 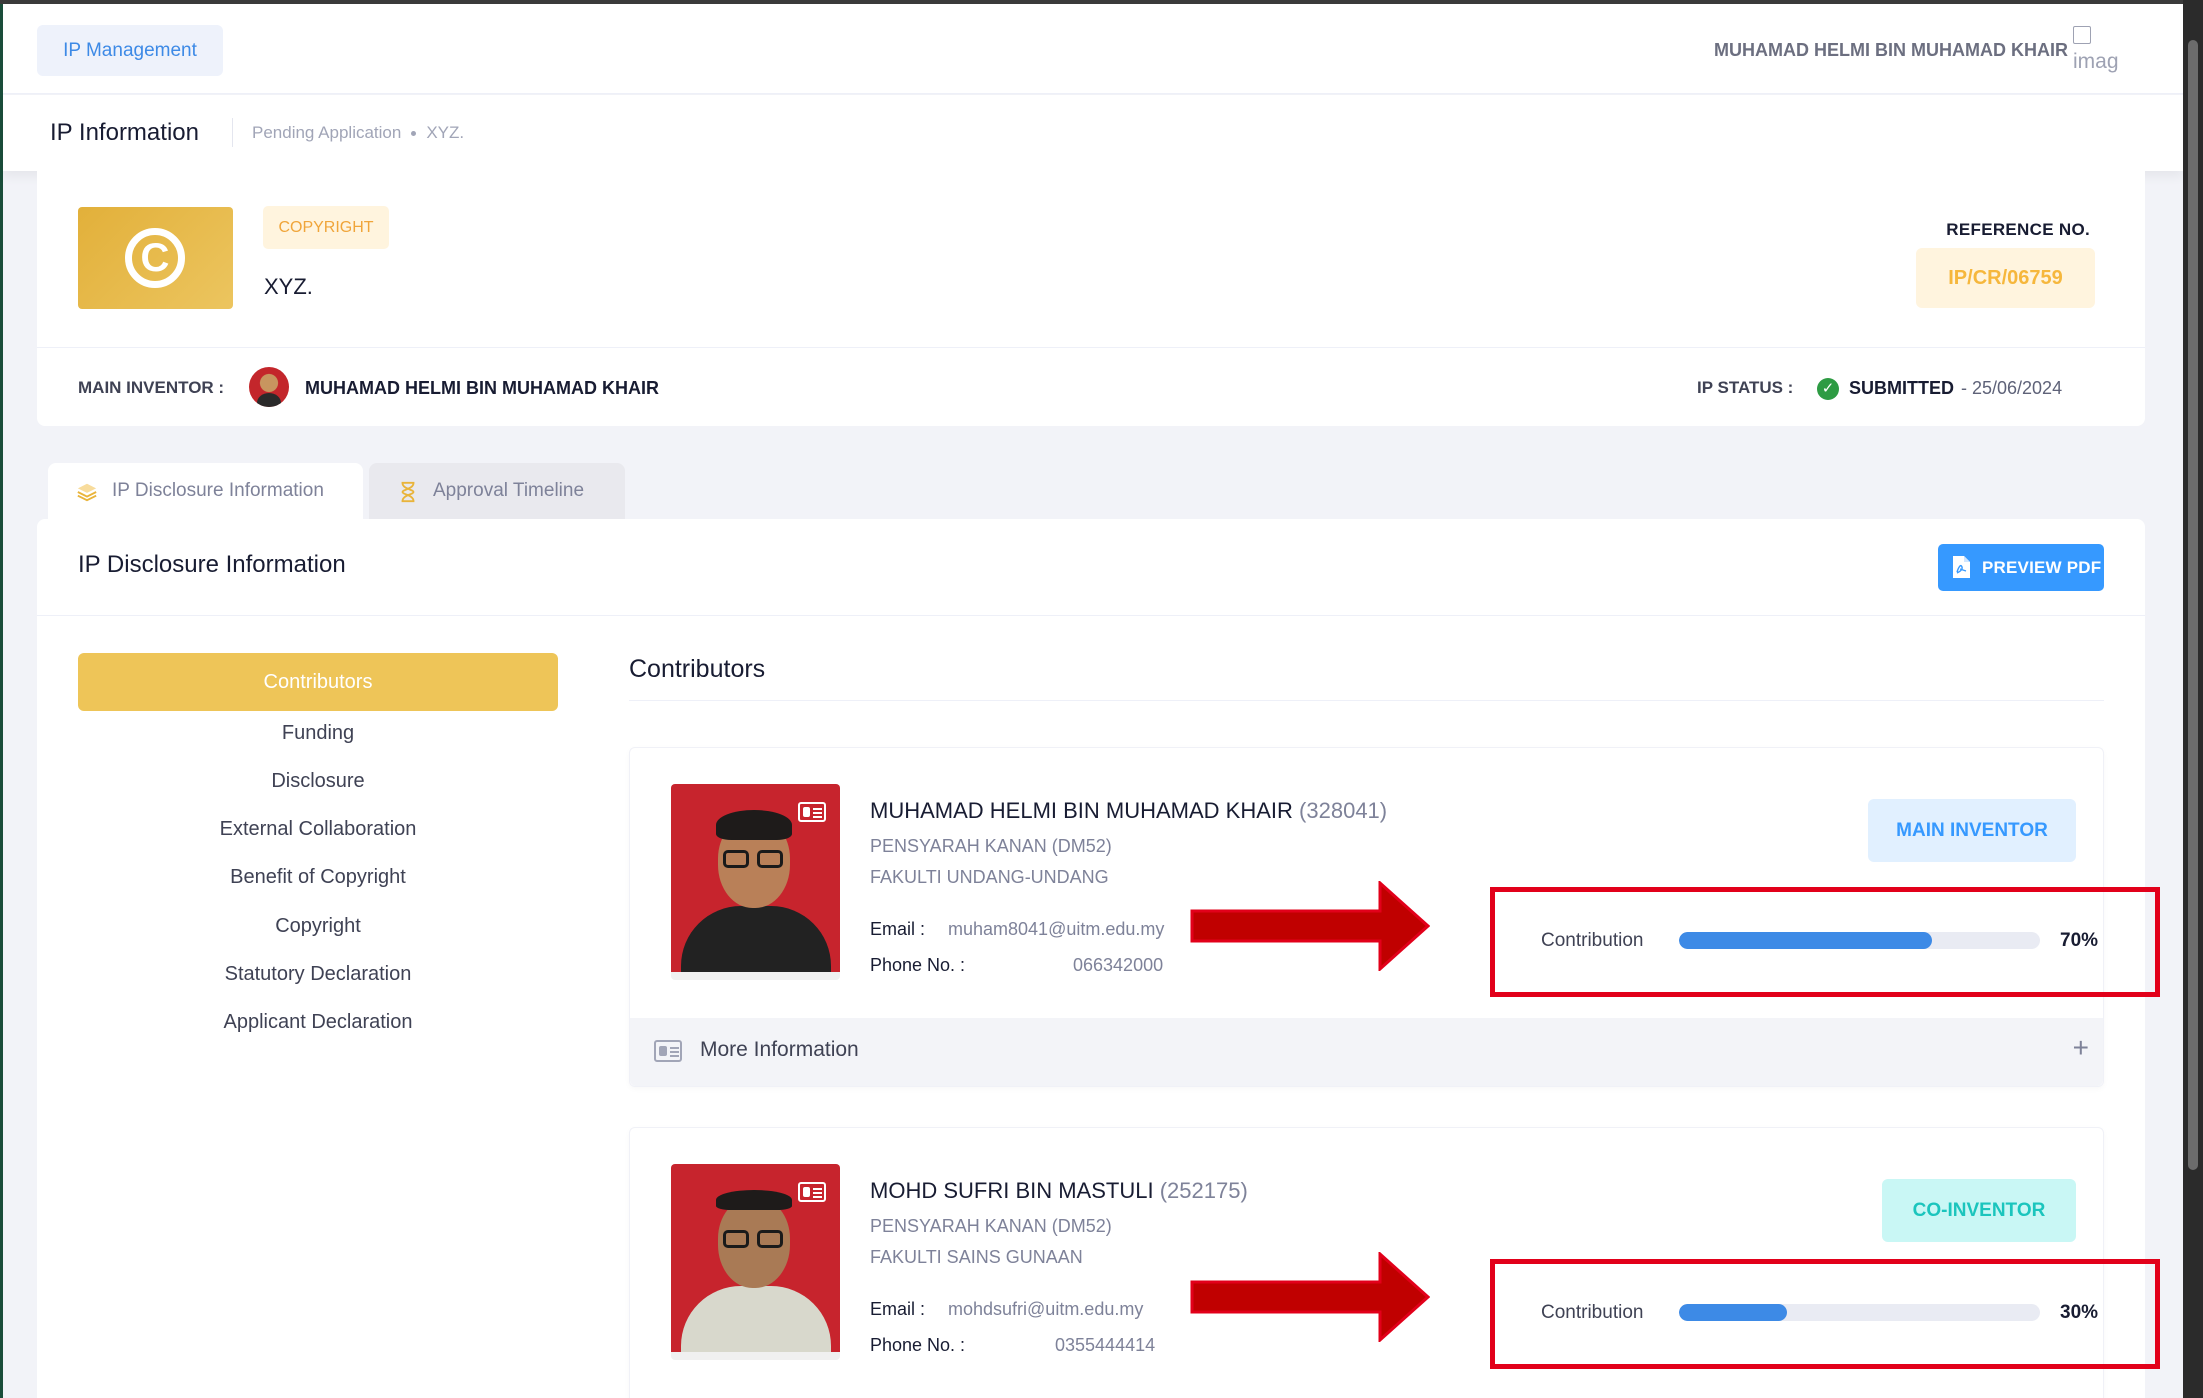 What do you see at coordinates (318, 877) in the screenshot?
I see `nav-item-benefit-of-copyright: Benefit of Copyright` at bounding box center [318, 877].